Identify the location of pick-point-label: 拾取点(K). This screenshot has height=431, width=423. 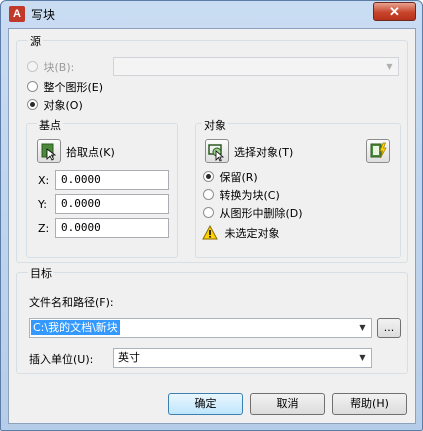
(90, 152).